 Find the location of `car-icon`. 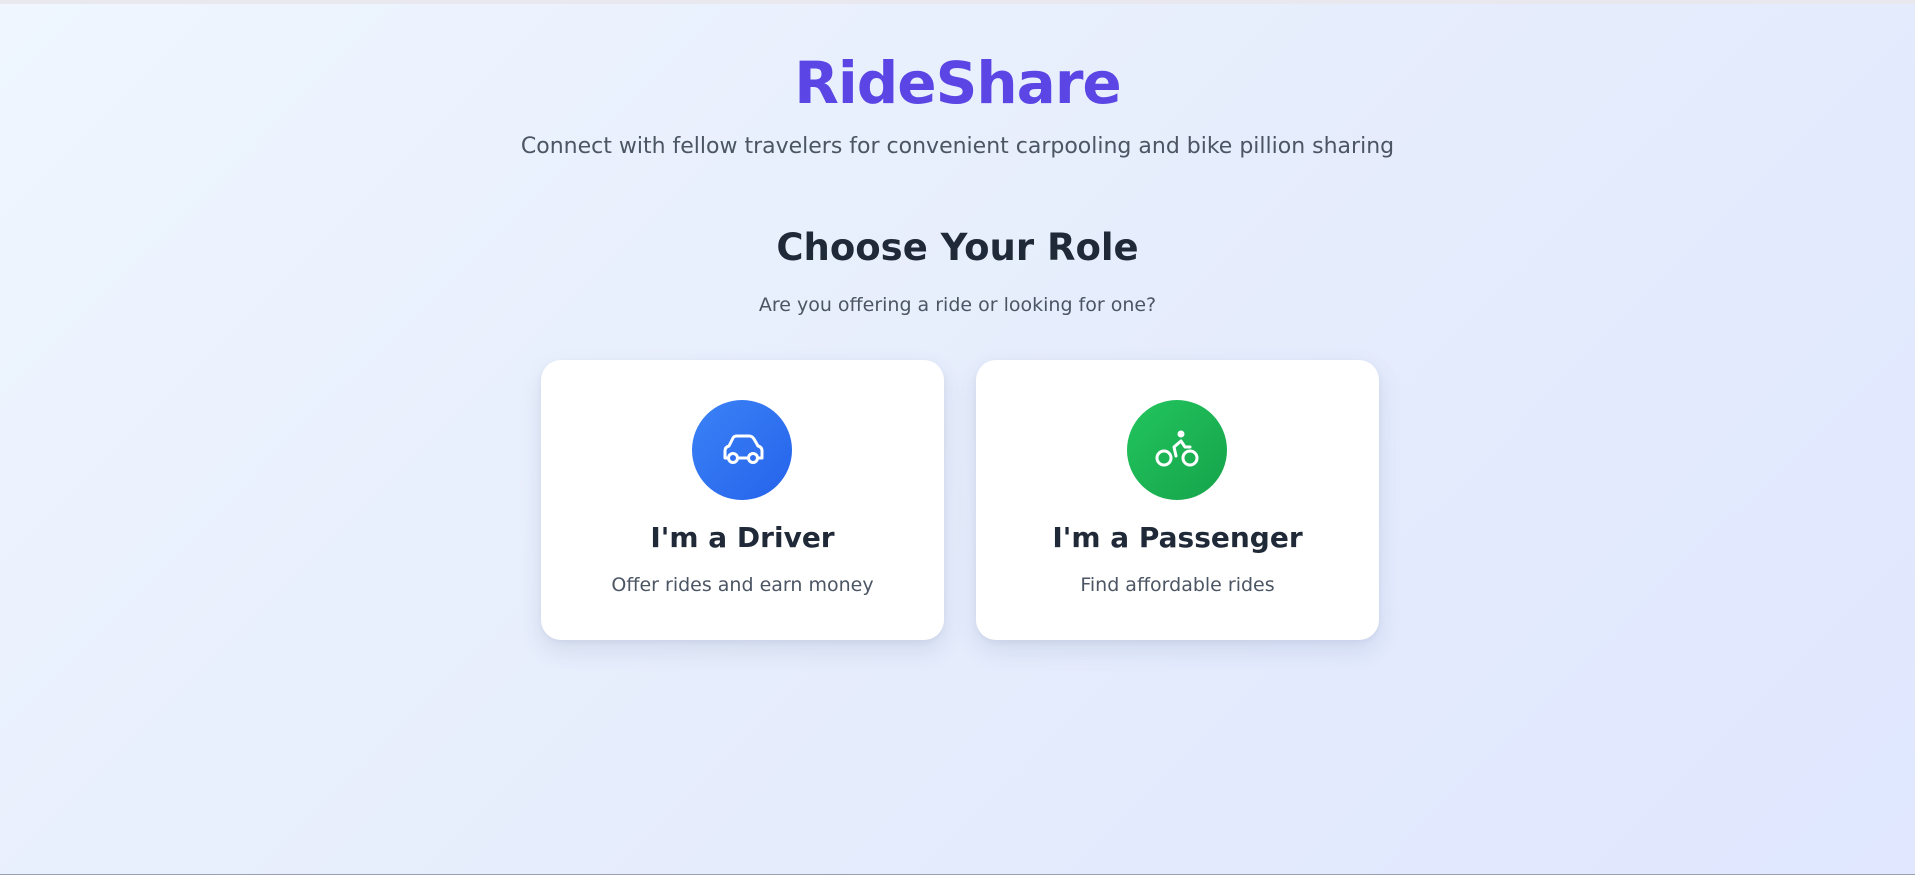

car-icon is located at coordinates (743, 449).